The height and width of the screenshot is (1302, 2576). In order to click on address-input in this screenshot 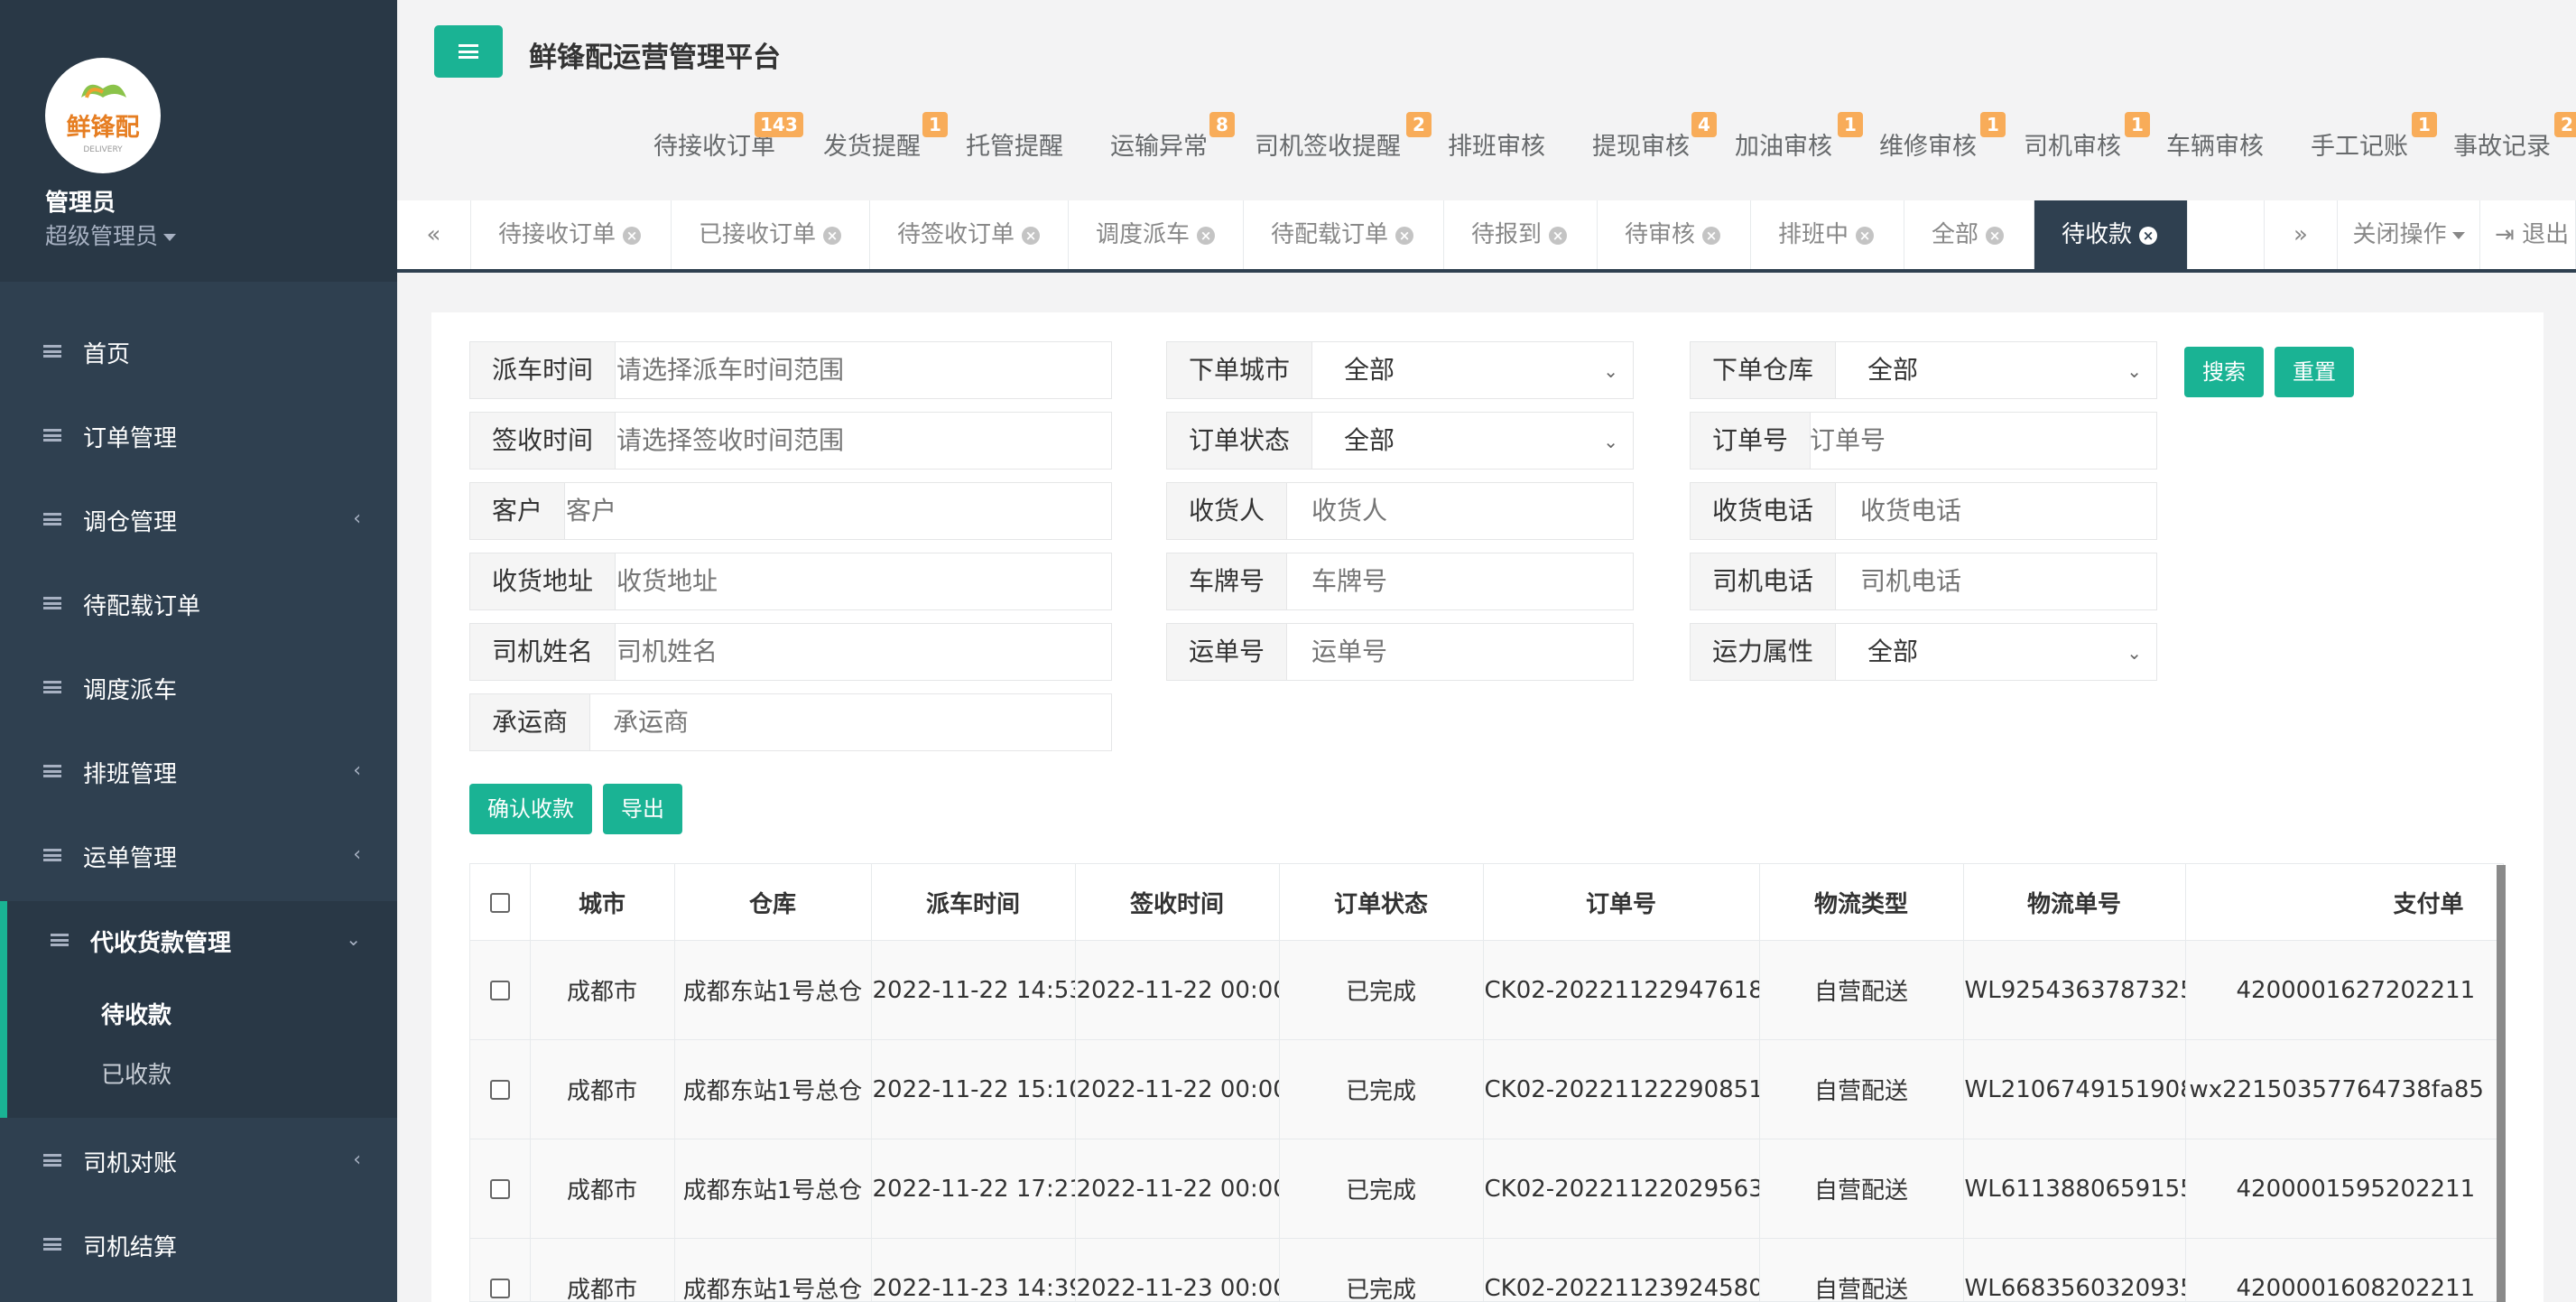, I will do `click(855, 581)`.